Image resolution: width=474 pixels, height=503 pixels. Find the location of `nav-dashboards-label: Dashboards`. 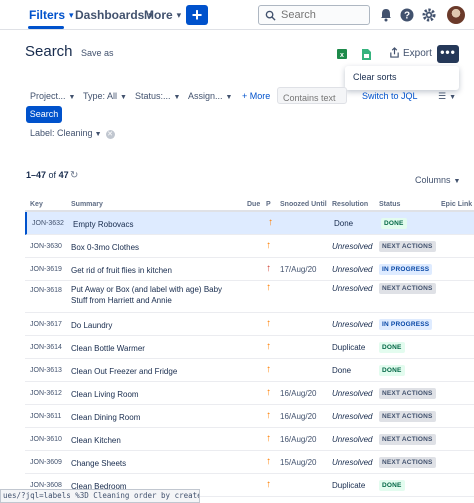

nav-dashboards-label: Dashboards is located at coordinates (110, 15).